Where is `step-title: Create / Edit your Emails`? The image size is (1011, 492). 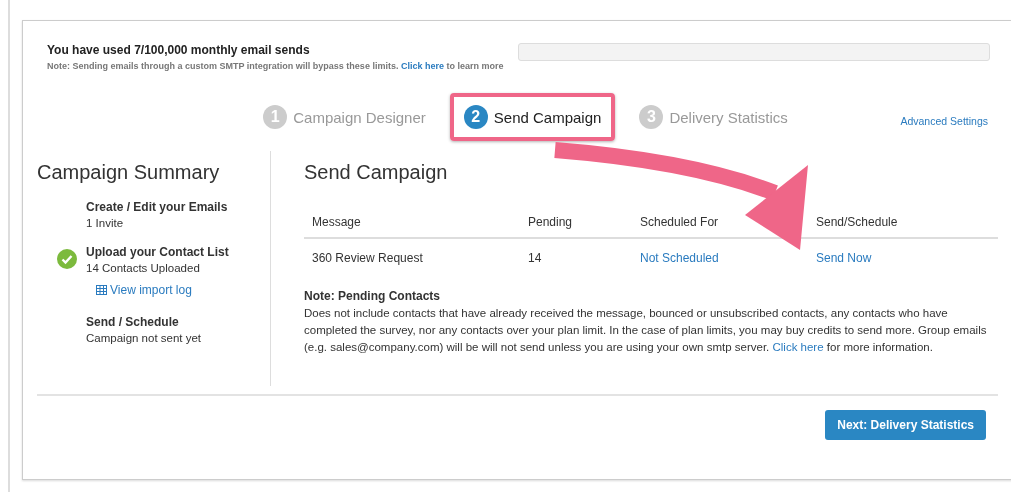 step-title: Create / Edit your Emails is located at coordinates (157, 207).